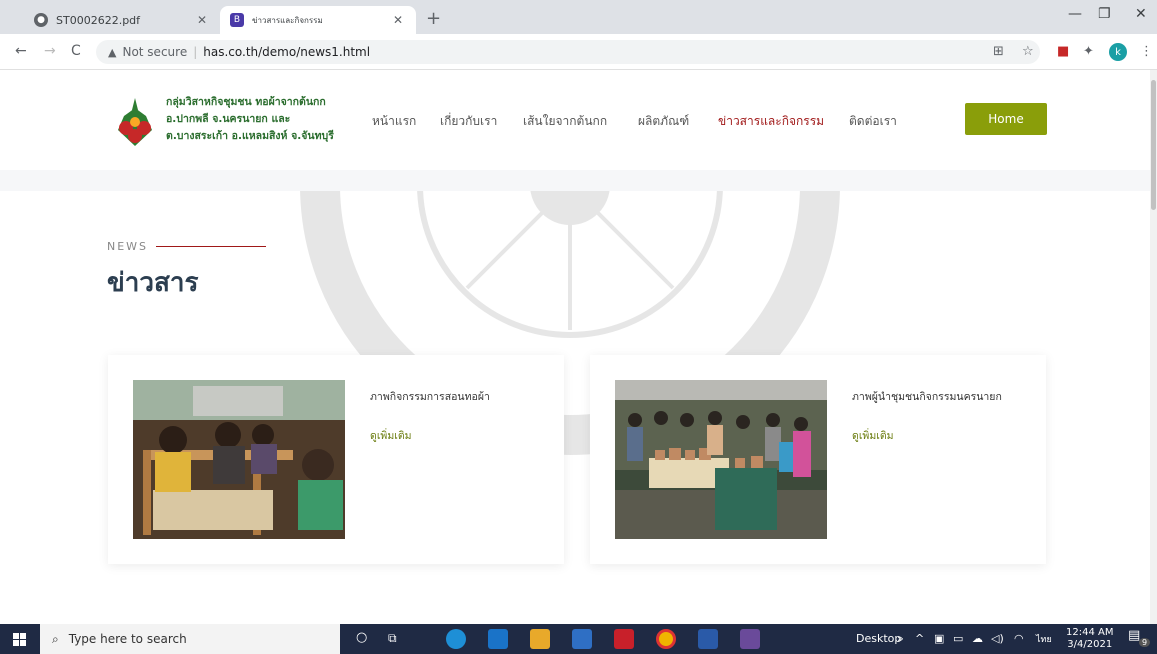  Describe the element at coordinates (1090, 644) in the screenshot. I see `clock-date: 3/4/2021` at that location.